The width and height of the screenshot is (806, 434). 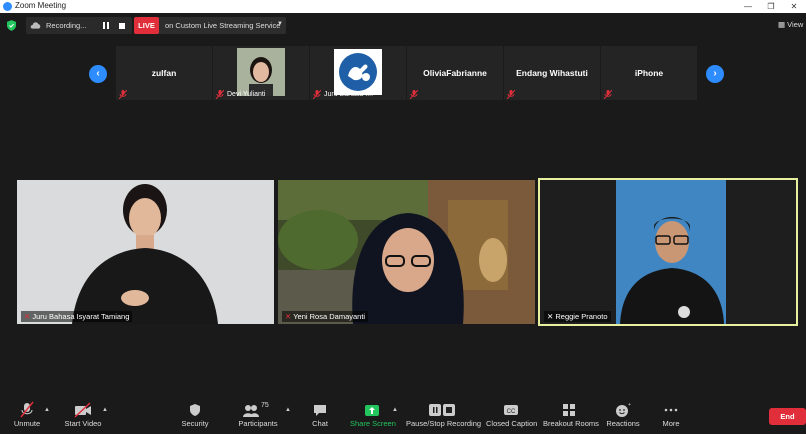 What do you see at coordinates (289, 316) in the screenshot?
I see `muted-mic-icon: ✕` at bounding box center [289, 316].